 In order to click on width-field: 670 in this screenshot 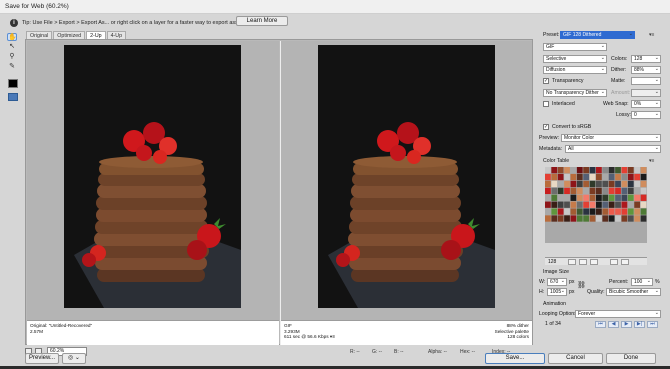, I will do `click(557, 282)`.